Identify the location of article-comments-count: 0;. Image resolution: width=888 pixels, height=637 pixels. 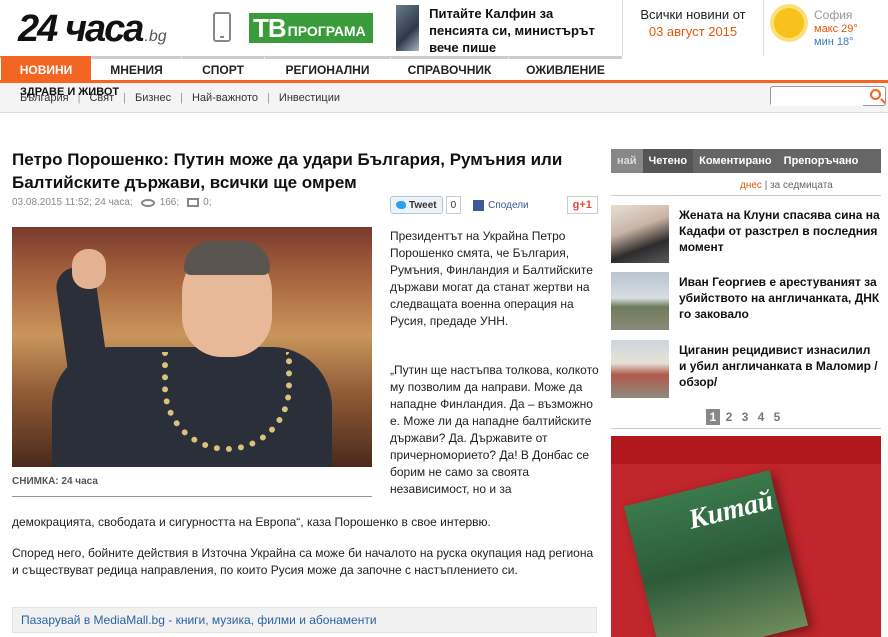
(207, 202).